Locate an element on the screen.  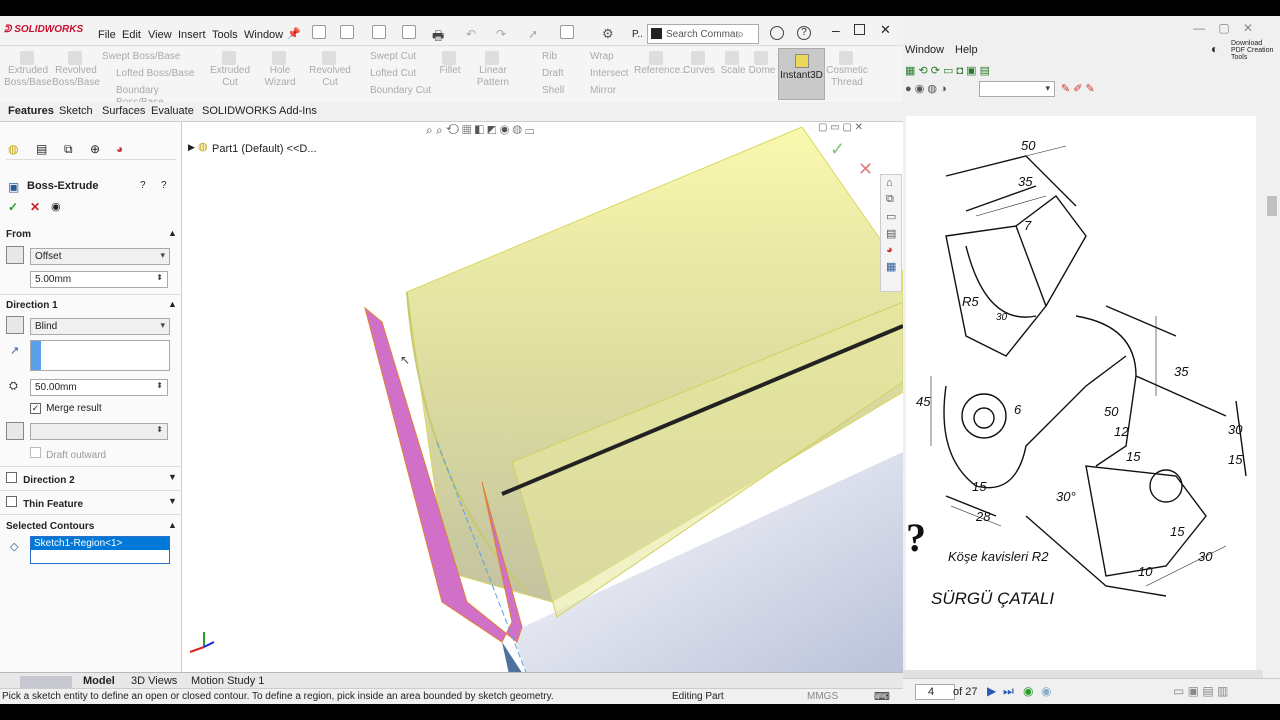
offset-input: 5.00mm ⬍ is located at coordinates (99, 279).